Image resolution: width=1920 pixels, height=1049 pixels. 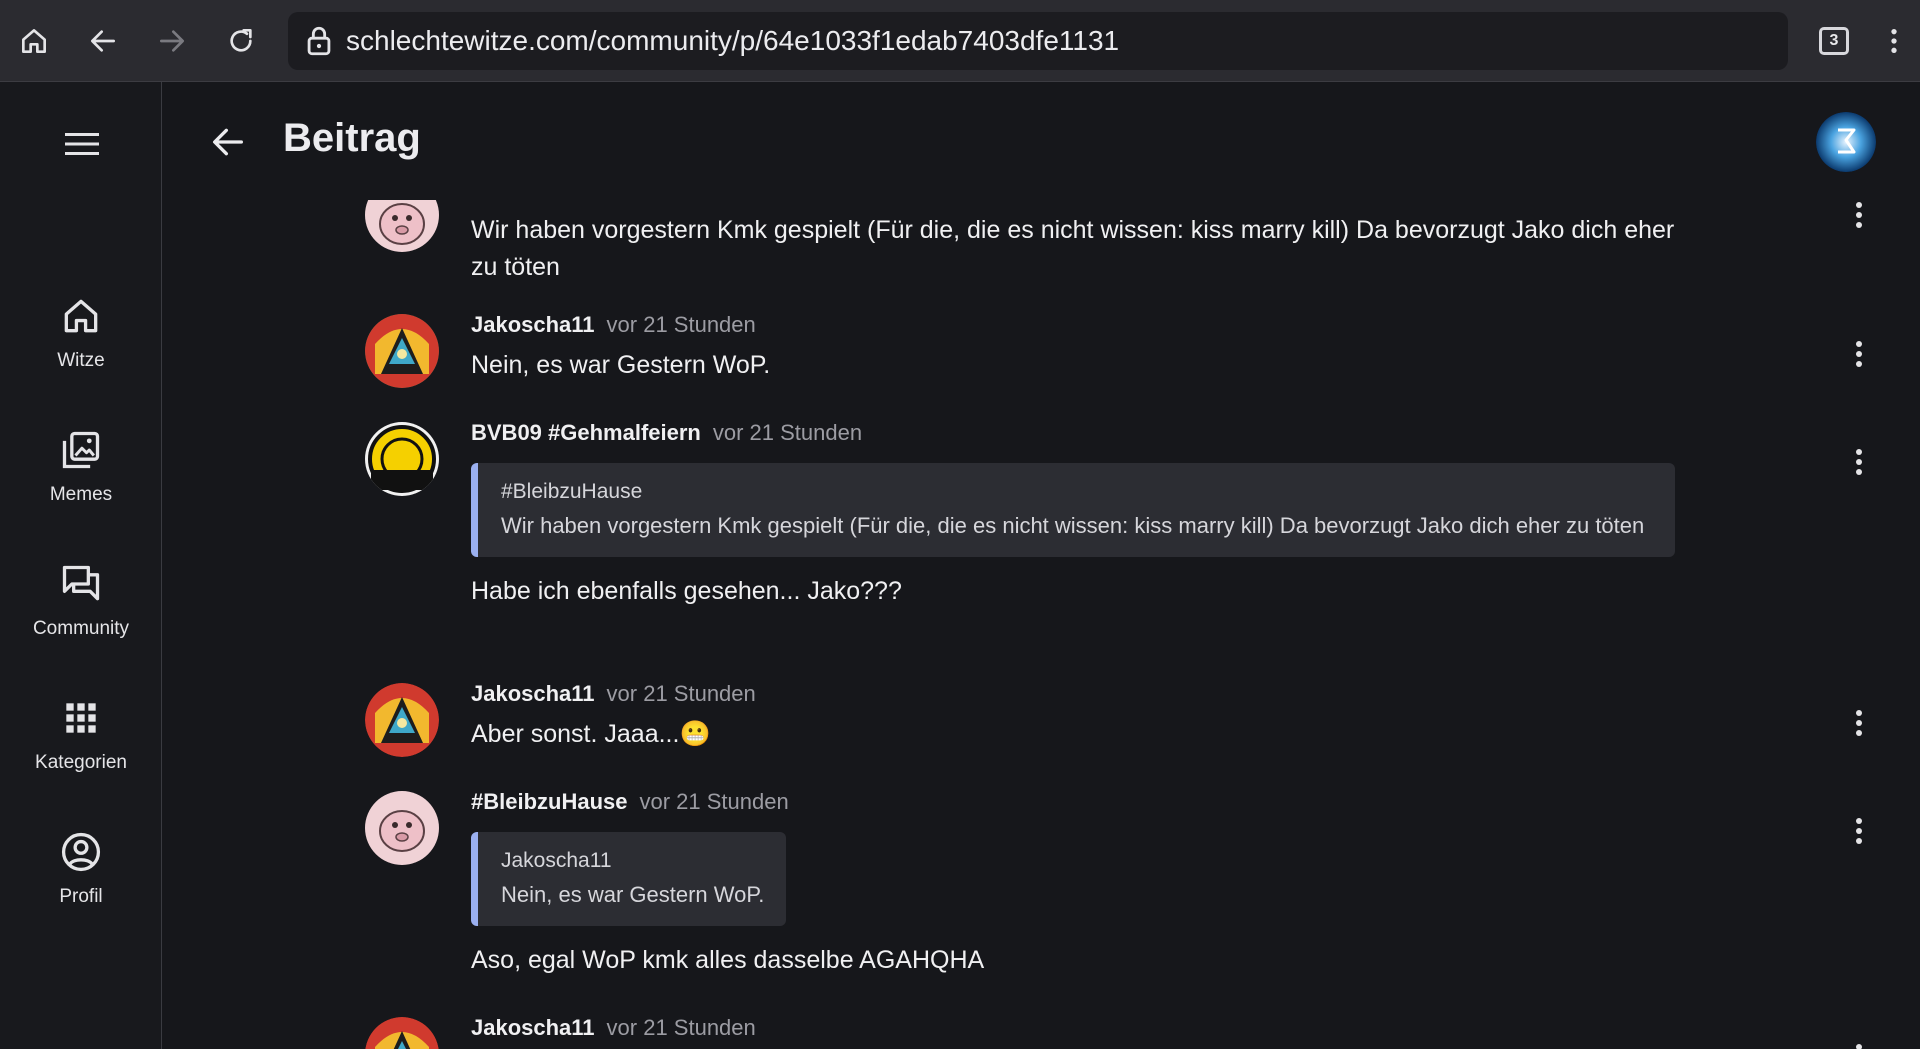 What do you see at coordinates (629, 879) in the screenshot?
I see `quoted-comment: Jakoscha11 Nein, es war Gestern WoP.` at bounding box center [629, 879].